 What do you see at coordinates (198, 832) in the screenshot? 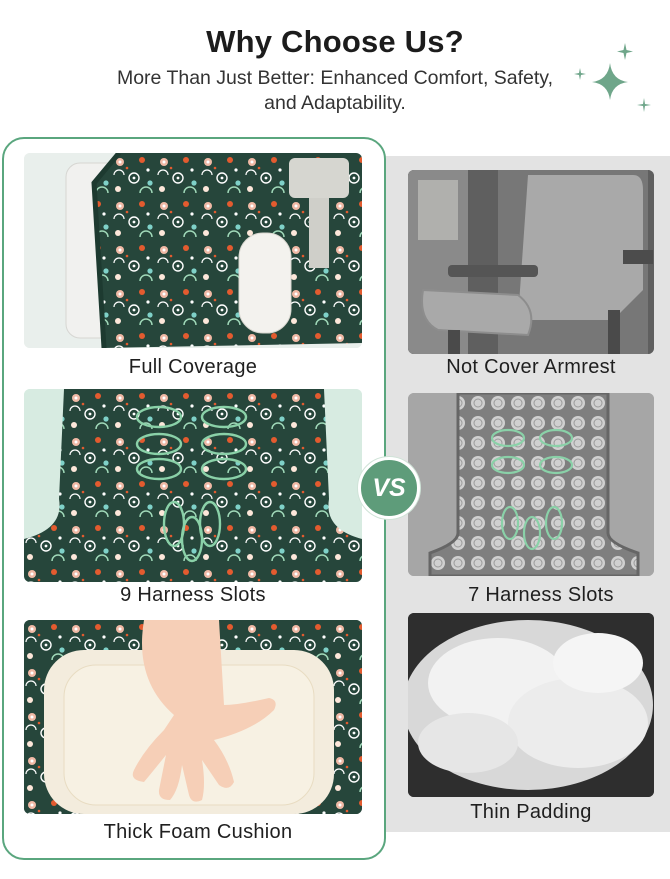
I see `caption-thick-foam-cushion: Thick Foam Cushion` at bounding box center [198, 832].